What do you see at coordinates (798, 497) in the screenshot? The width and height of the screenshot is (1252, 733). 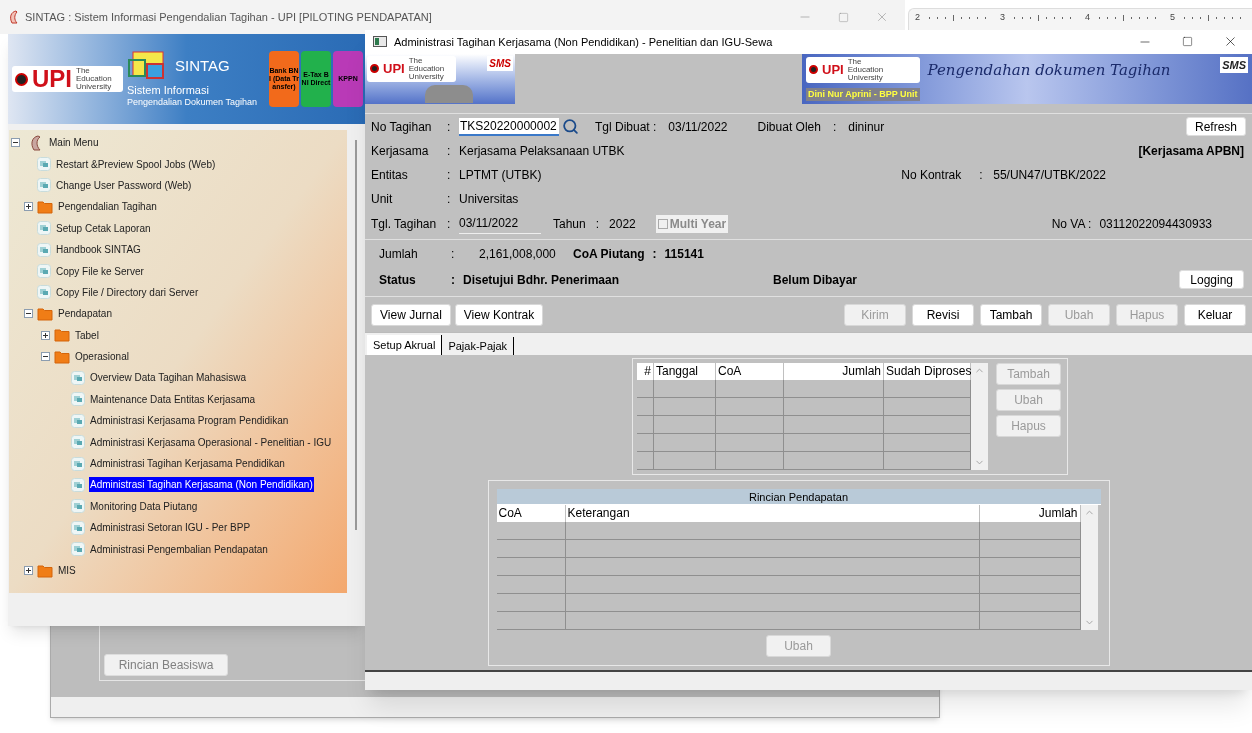 I see `table-title: Rincian Pendapatan` at bounding box center [798, 497].